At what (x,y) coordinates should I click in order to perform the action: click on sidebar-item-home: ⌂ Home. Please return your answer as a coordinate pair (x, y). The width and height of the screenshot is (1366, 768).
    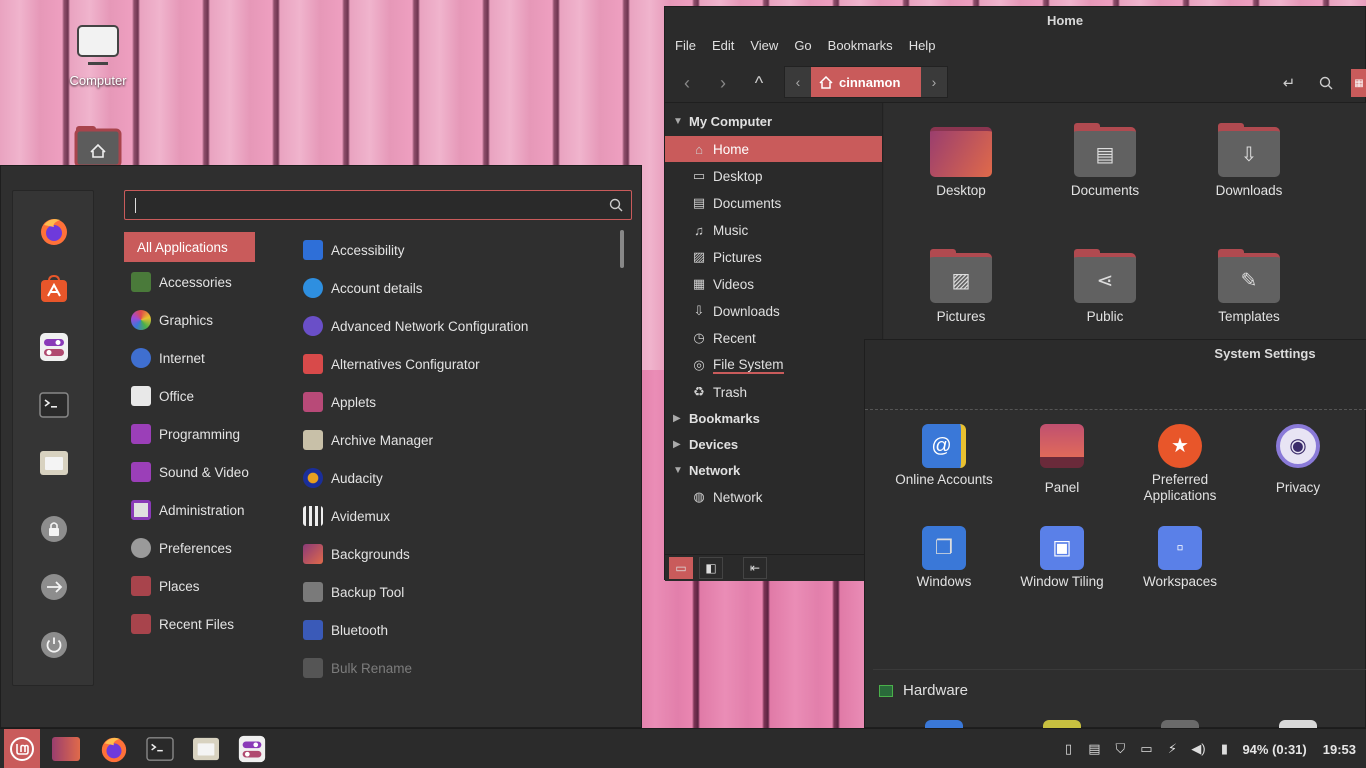
    Looking at the image, I should click on (773, 149).